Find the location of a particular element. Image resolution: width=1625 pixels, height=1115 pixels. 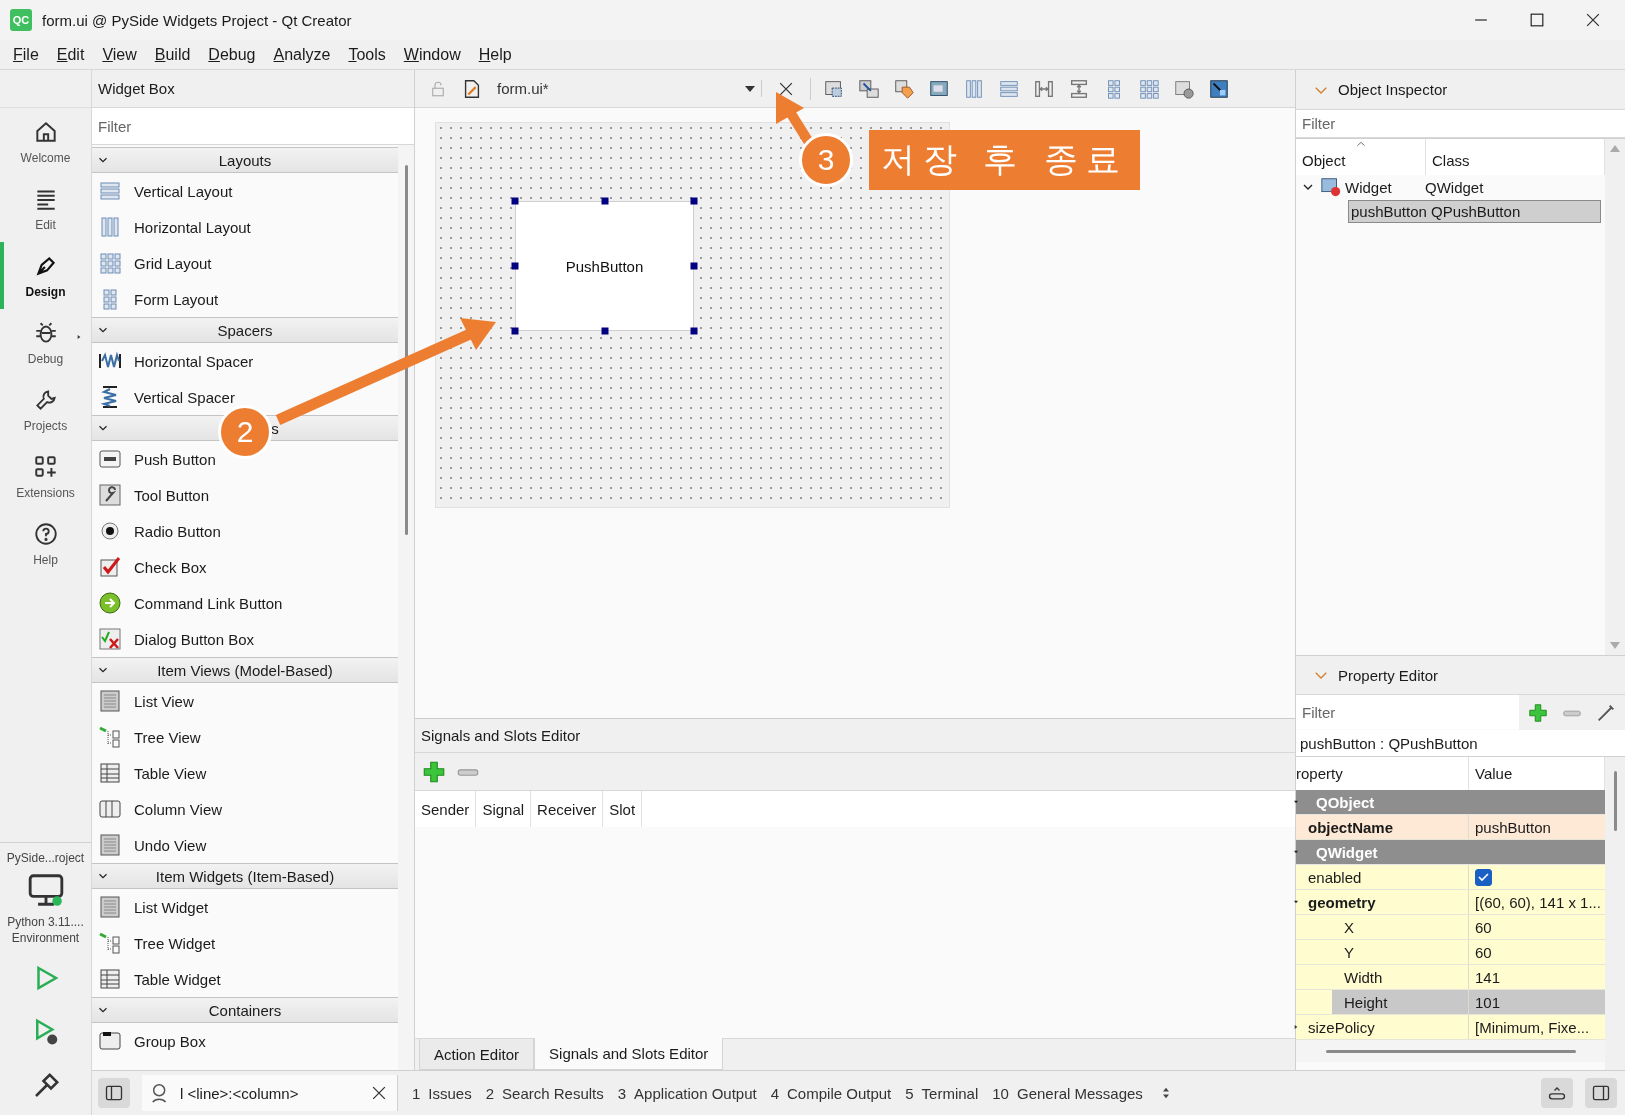

widget-item: Radio Button is located at coordinates (245, 531).